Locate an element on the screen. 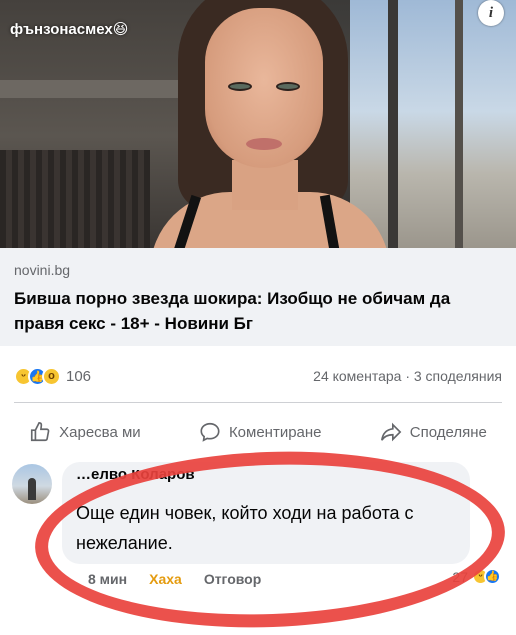 The height and width of the screenshot is (635, 516). action-bar: Харесва ми Коментиране Споделяне is located at coordinates (258, 432).